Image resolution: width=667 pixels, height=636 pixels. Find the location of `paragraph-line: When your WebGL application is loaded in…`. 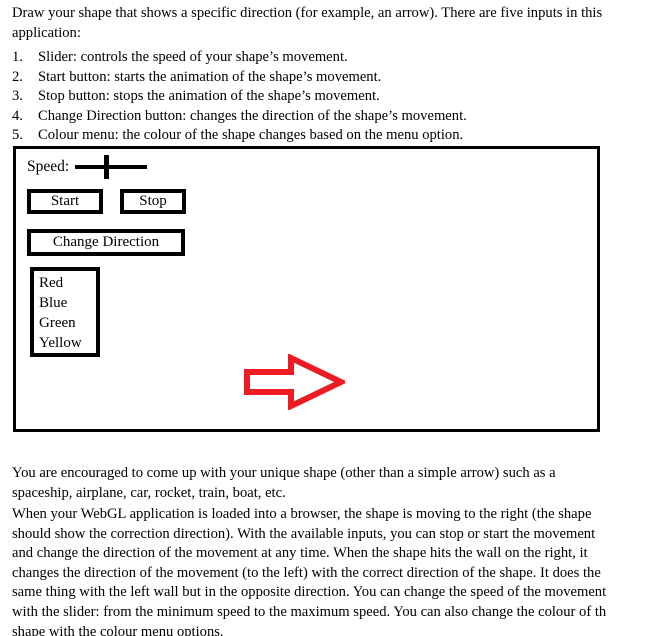

paragraph-line: When your WebGL application is loaded in… is located at coordinates (302, 514).